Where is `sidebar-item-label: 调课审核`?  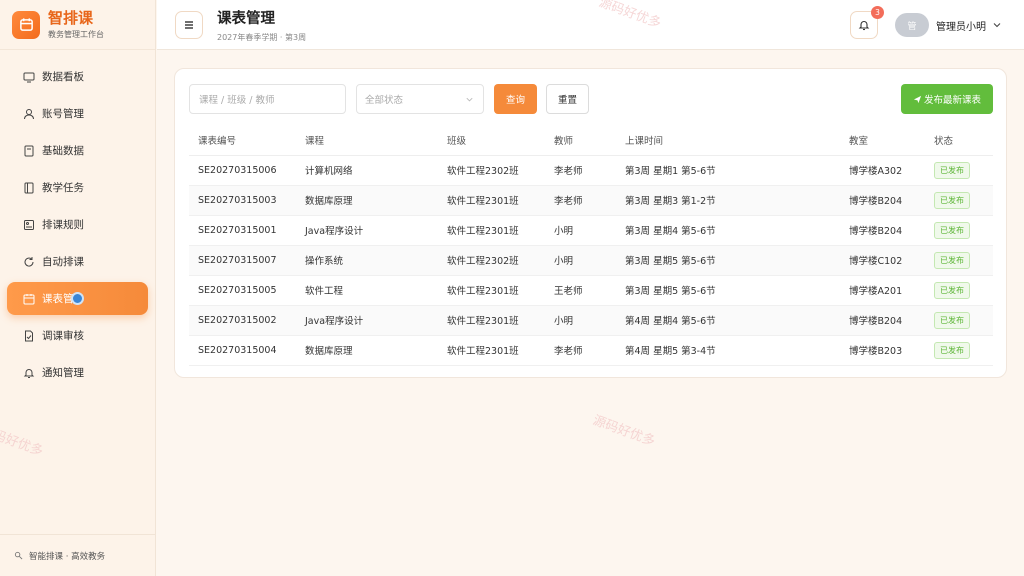 sidebar-item-label: 调课审核 is located at coordinates (63, 336).